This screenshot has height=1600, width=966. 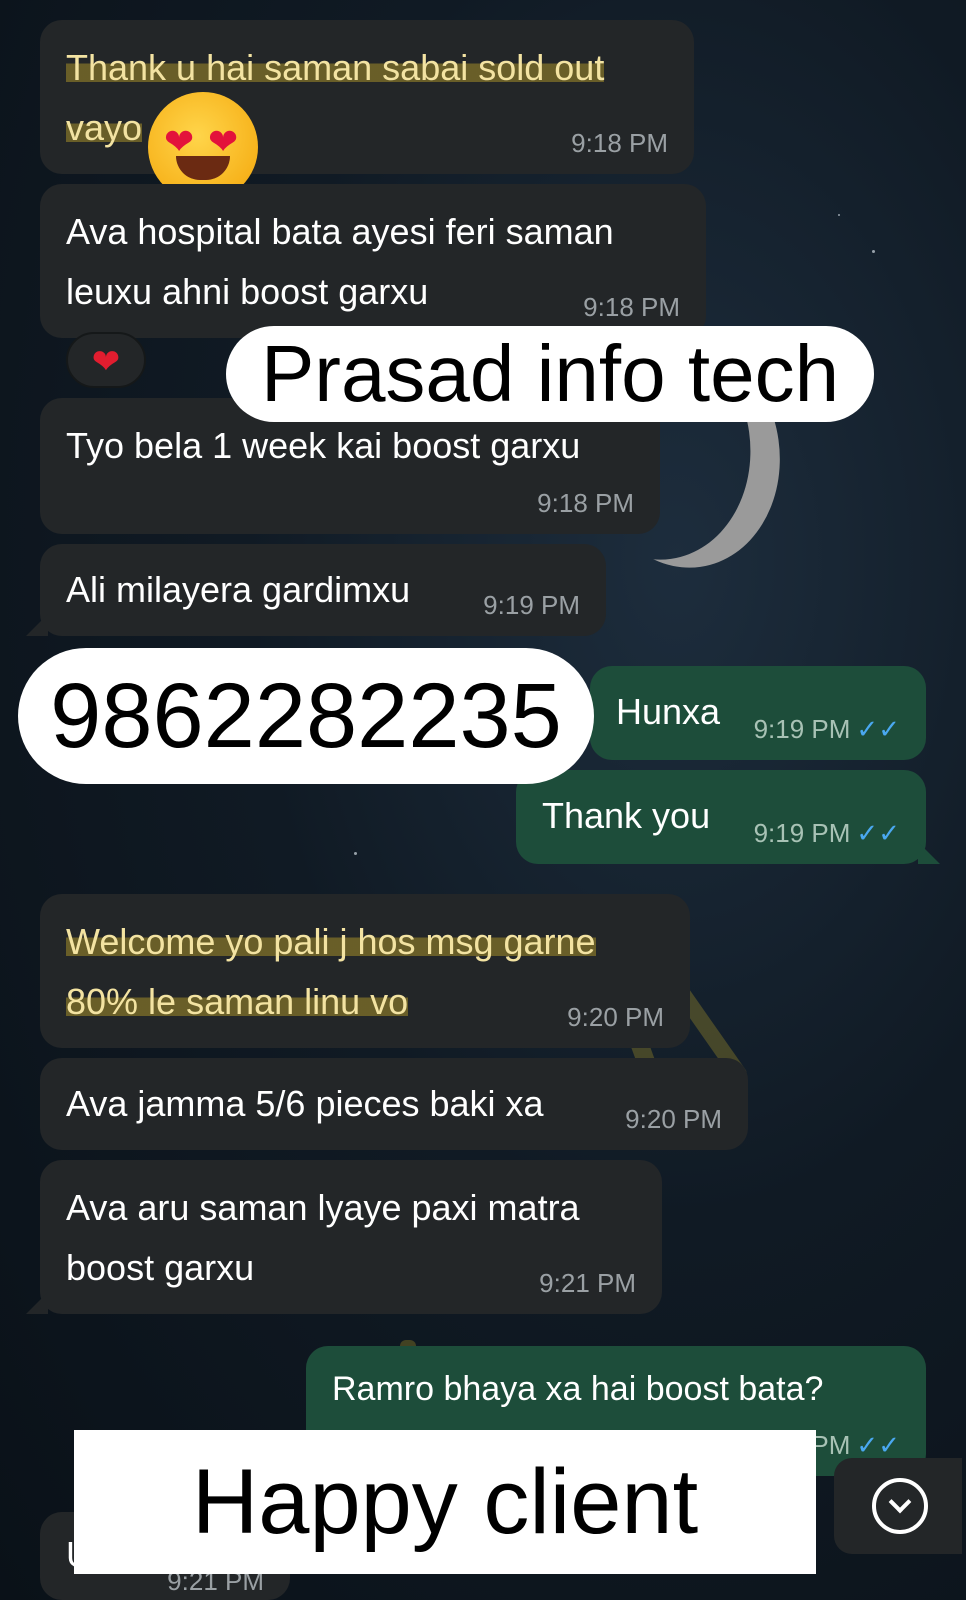 What do you see at coordinates (316, 590) in the screenshot?
I see `message-bubble-incoming: Ali milayera gardimxu 9:19 PM` at bounding box center [316, 590].